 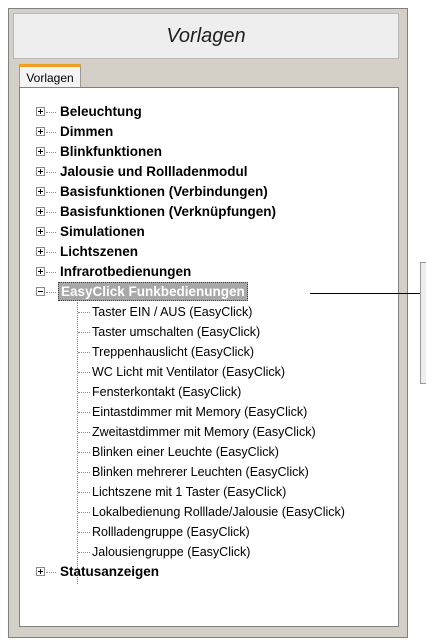 I want to click on tree-leaf-template: Taster EIN / AUS (EasyClick), so click(x=209, y=312).